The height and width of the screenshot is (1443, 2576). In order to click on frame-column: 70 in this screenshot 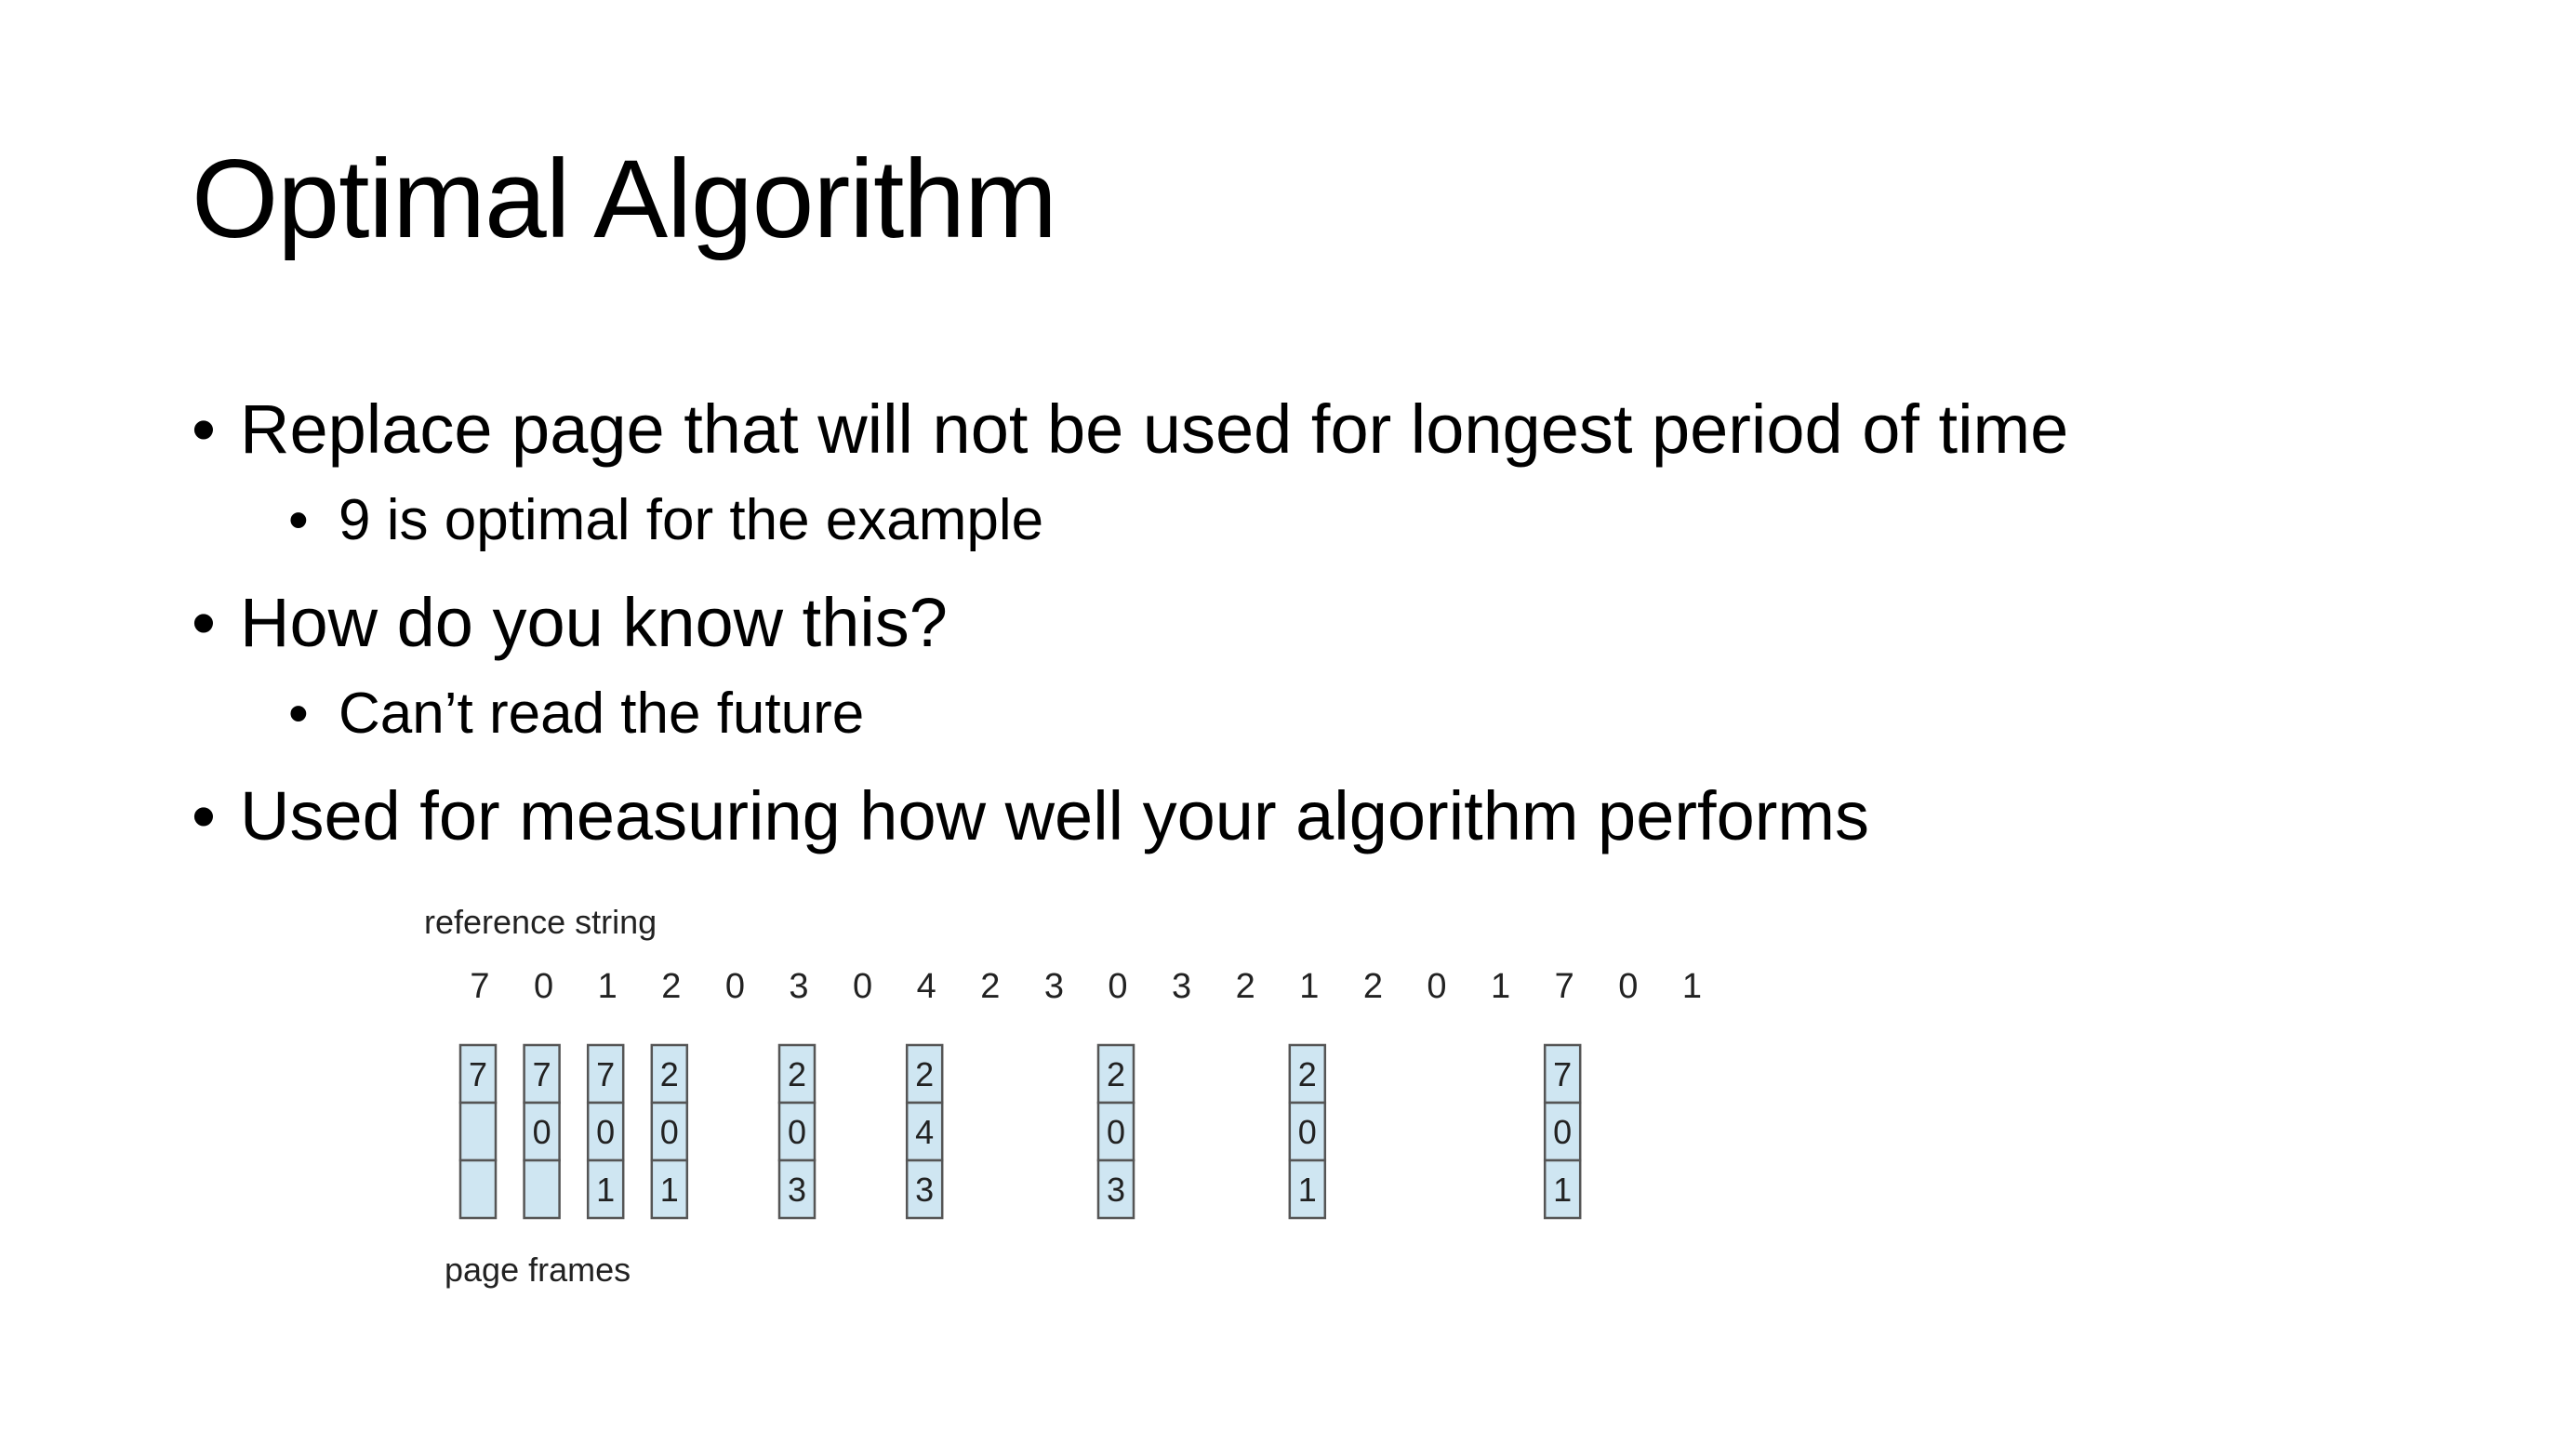, I will do `click(542, 1131)`.